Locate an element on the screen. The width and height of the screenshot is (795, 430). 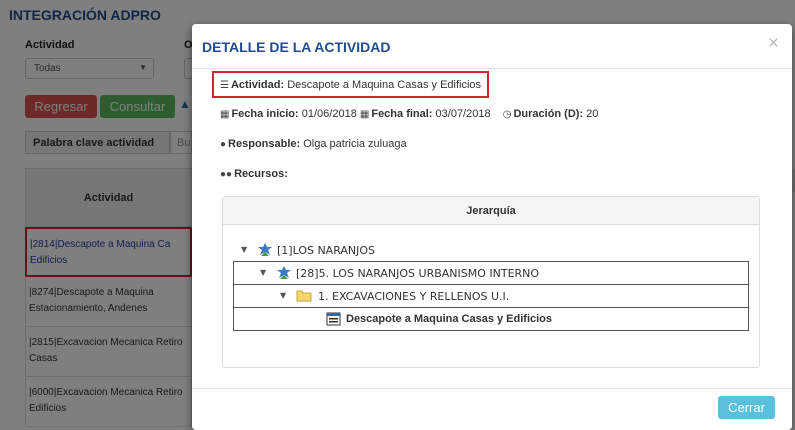
responsible-label: Responsable: is located at coordinates (264, 144).